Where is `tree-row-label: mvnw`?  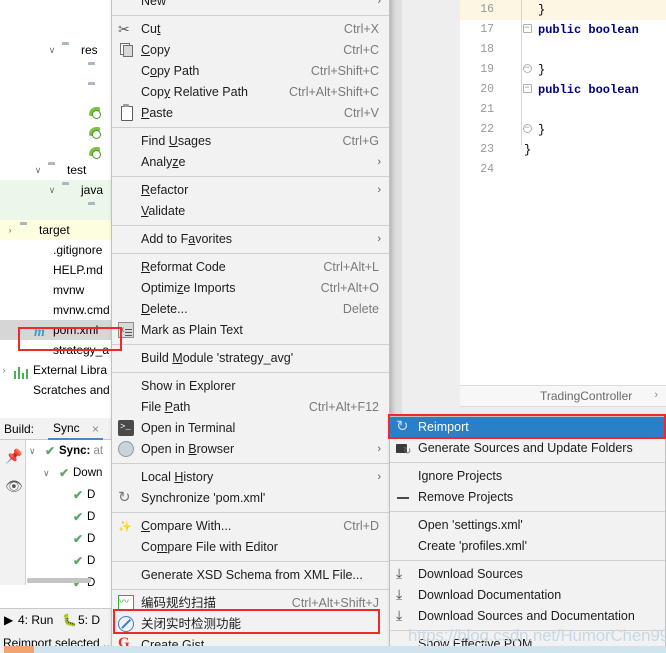
tree-row-label: mvnw is located at coordinates (69, 290).